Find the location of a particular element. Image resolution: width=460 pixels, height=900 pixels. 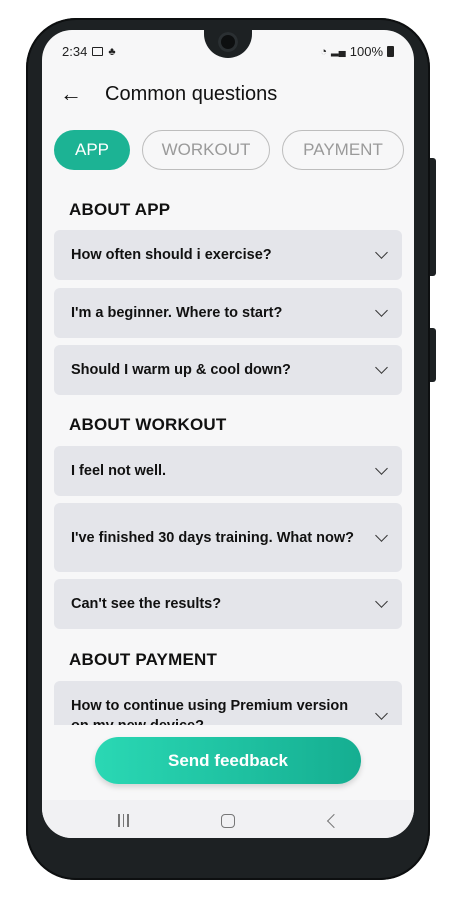

recents-icon is located at coordinates (125, 821).